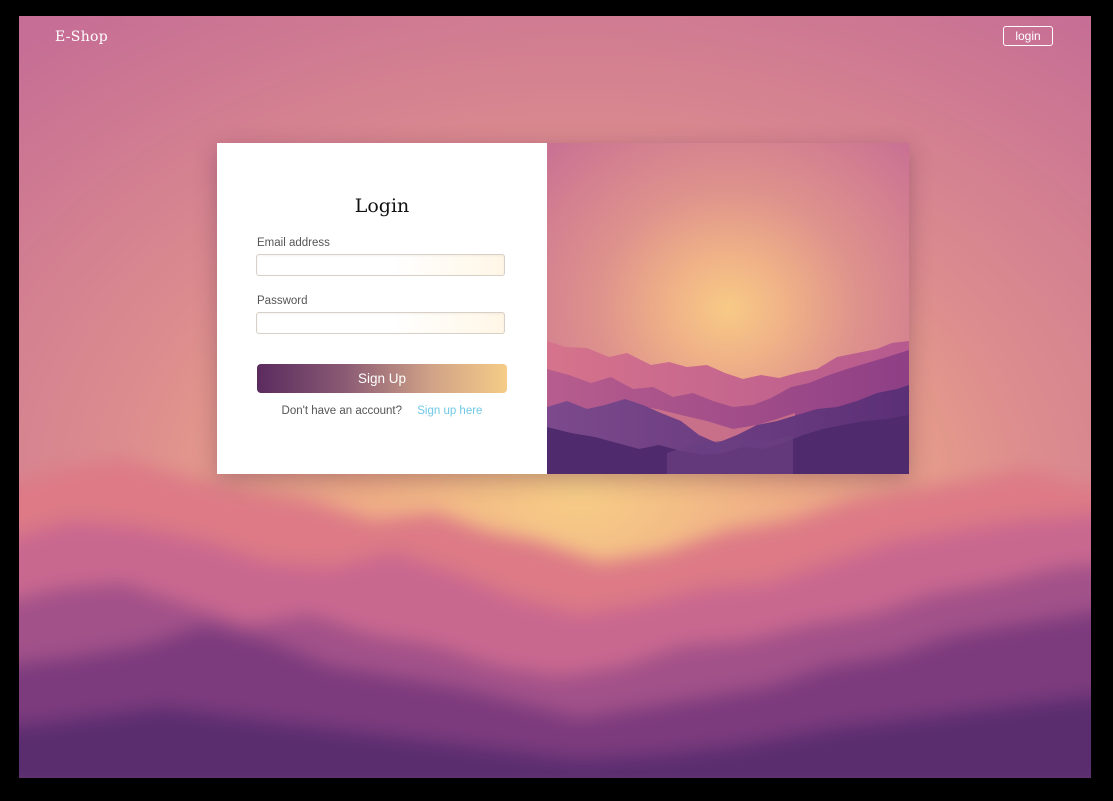 The width and height of the screenshot is (1113, 801). I want to click on email-input, so click(380, 265).